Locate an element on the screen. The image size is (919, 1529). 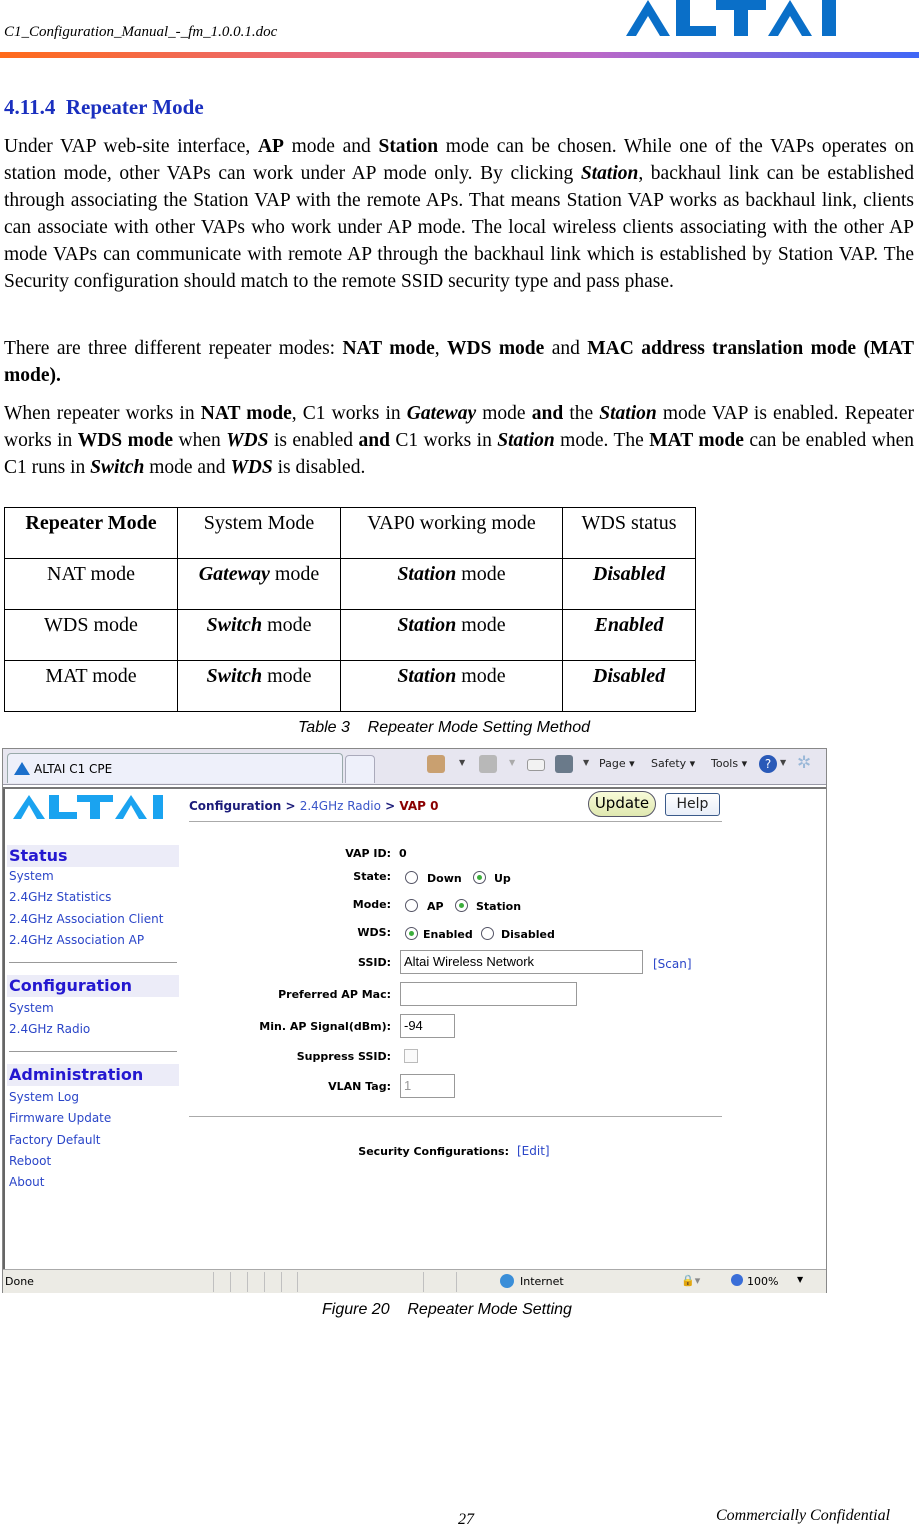
wds-disabled-label: Disabled is located at coordinates (528, 934).